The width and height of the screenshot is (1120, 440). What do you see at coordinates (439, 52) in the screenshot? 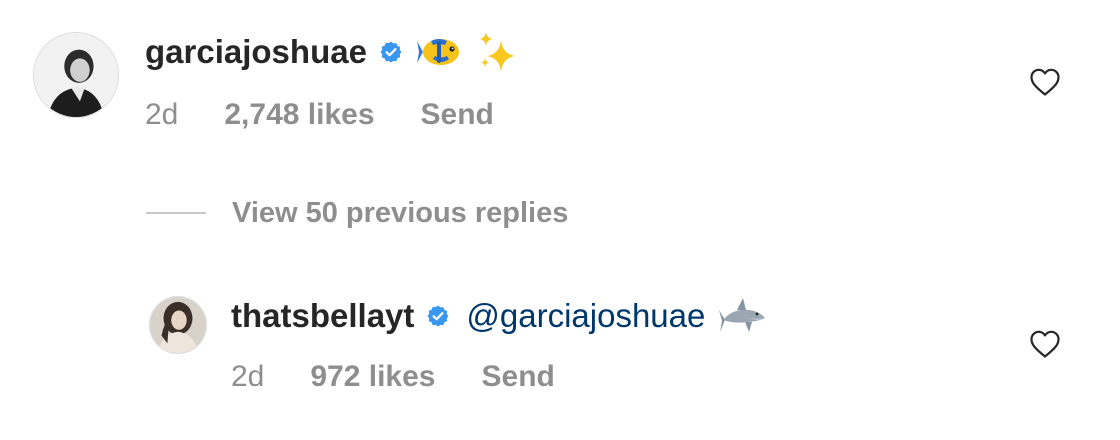
I see `tropical-fish-icon` at bounding box center [439, 52].